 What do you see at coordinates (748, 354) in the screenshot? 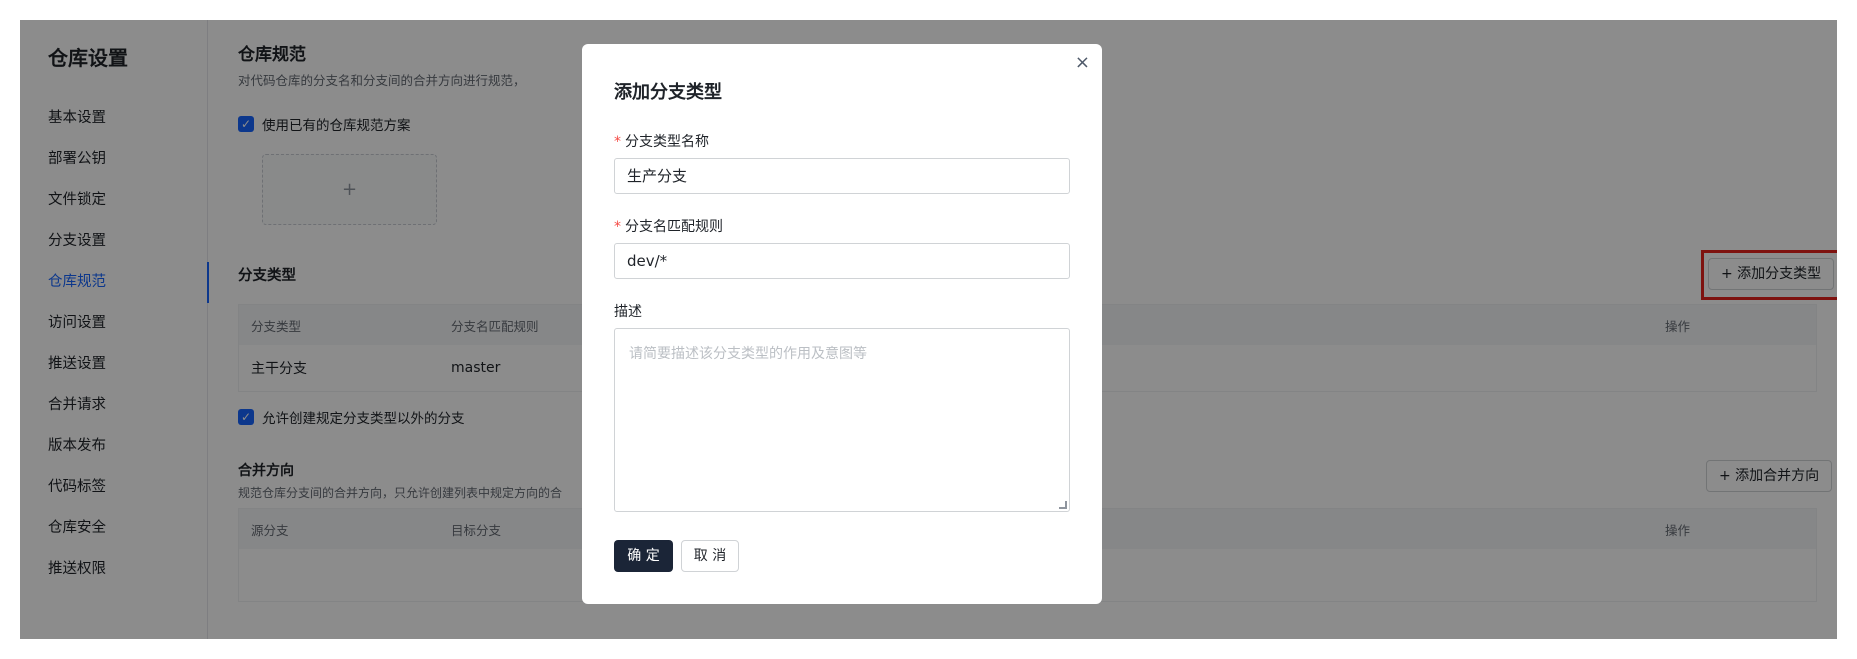
I see `description-placeholder: 请简要描述该分支类型的作用及意图等` at bounding box center [748, 354].